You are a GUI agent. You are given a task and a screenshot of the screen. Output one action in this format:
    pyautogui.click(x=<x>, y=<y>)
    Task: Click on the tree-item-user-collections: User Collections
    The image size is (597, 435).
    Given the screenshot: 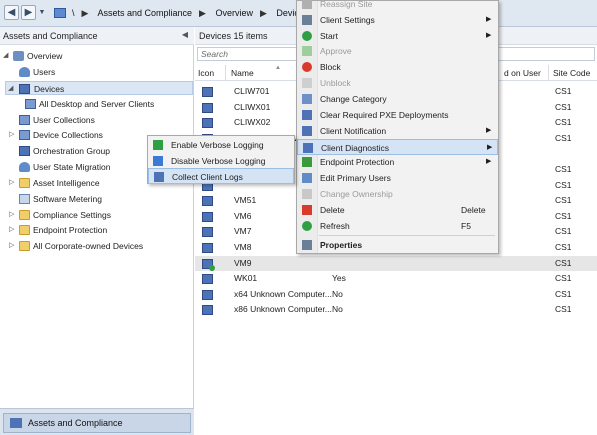 What is the action you would take?
    pyautogui.click(x=96, y=120)
    